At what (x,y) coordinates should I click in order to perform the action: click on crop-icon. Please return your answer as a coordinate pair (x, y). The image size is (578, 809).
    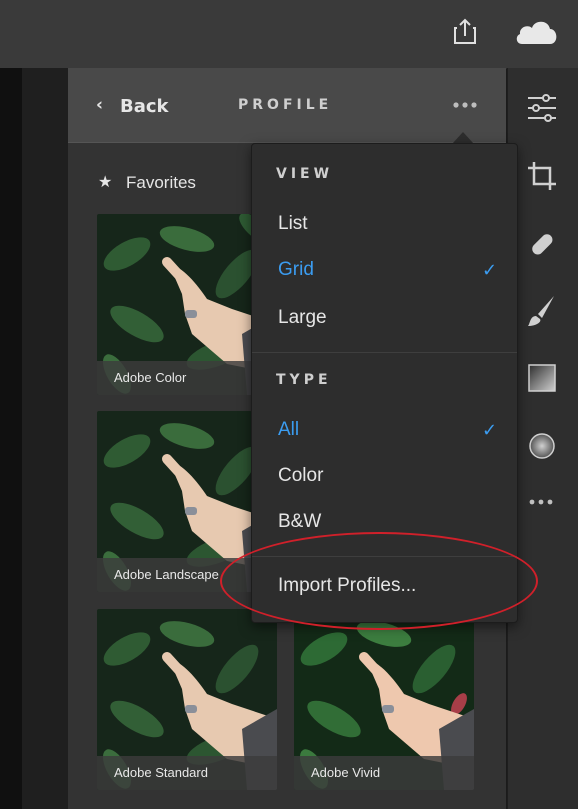
    Looking at the image, I should click on (542, 176).